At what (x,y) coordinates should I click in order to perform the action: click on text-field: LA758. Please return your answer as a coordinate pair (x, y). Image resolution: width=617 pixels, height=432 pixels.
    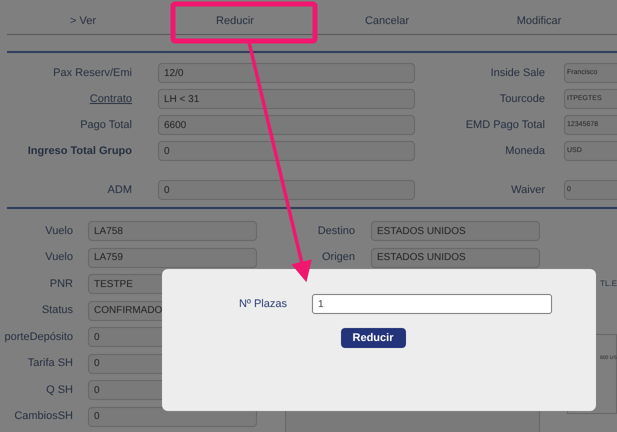
    Looking at the image, I should click on (172, 231).